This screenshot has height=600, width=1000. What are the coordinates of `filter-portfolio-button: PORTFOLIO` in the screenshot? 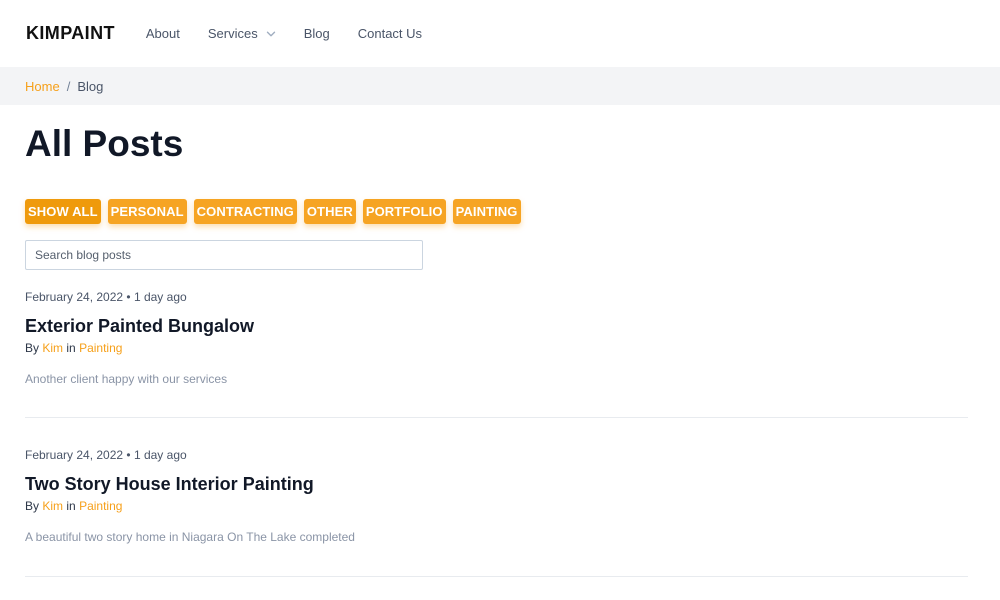 It's located at (404, 211).